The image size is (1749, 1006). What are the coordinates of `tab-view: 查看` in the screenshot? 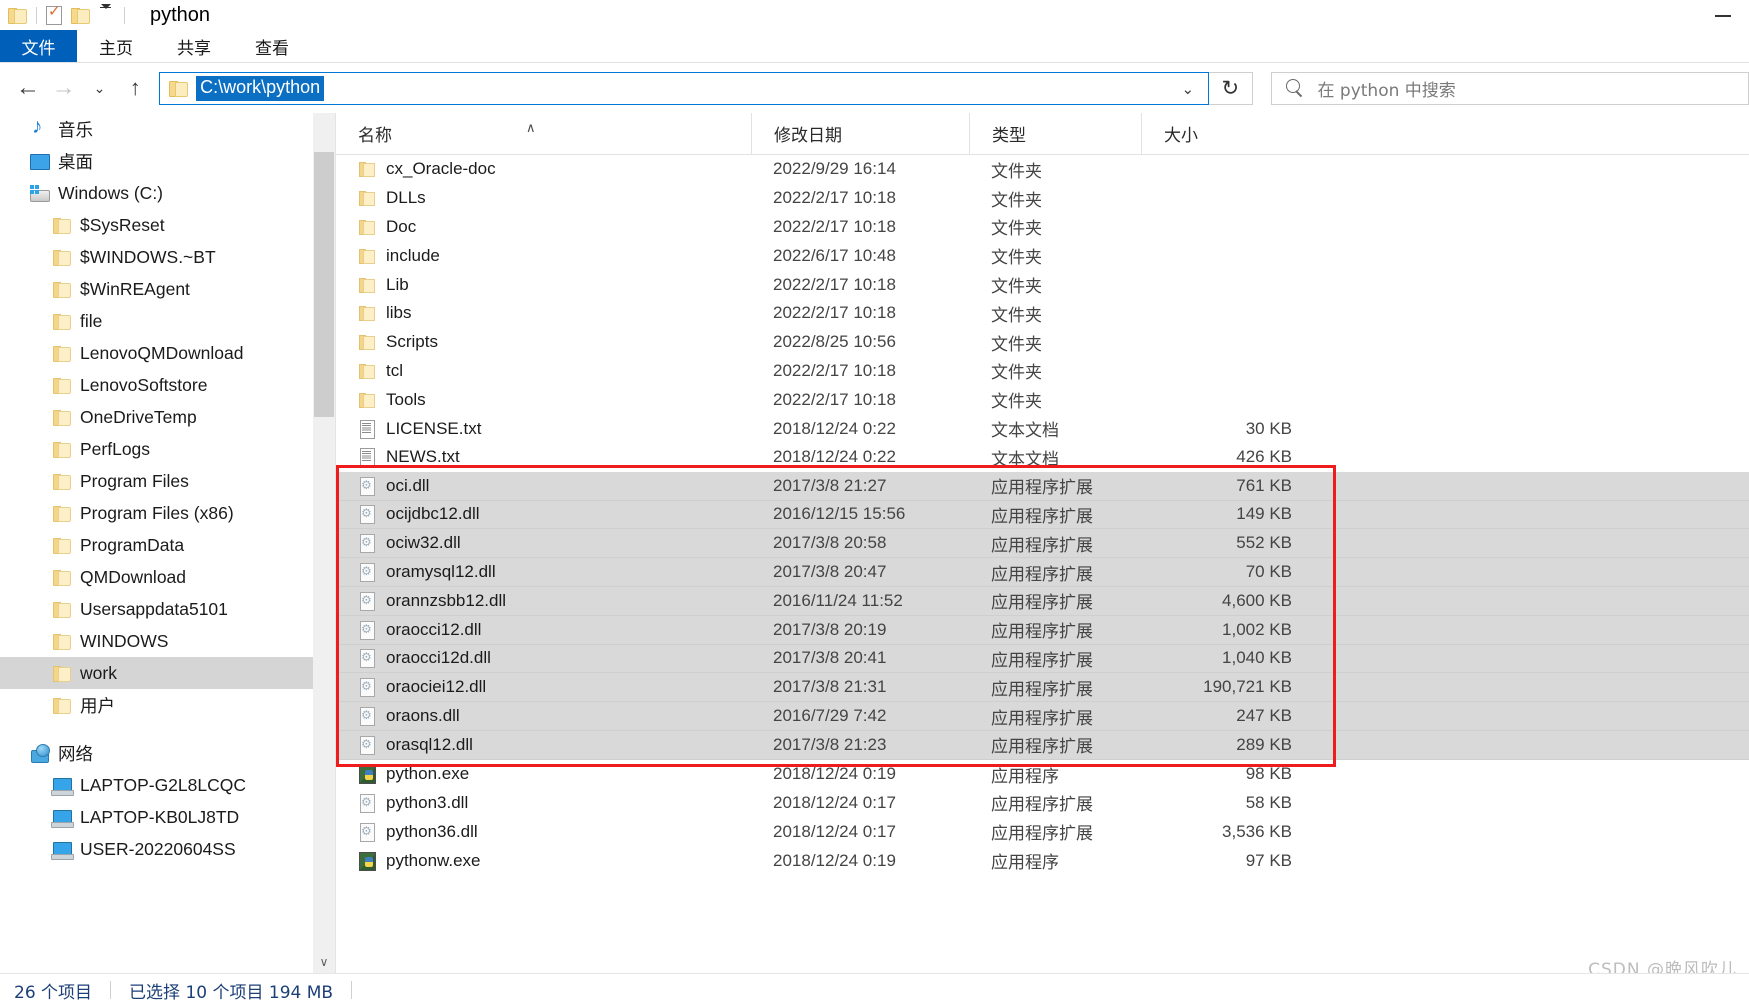 It's located at (272, 46).